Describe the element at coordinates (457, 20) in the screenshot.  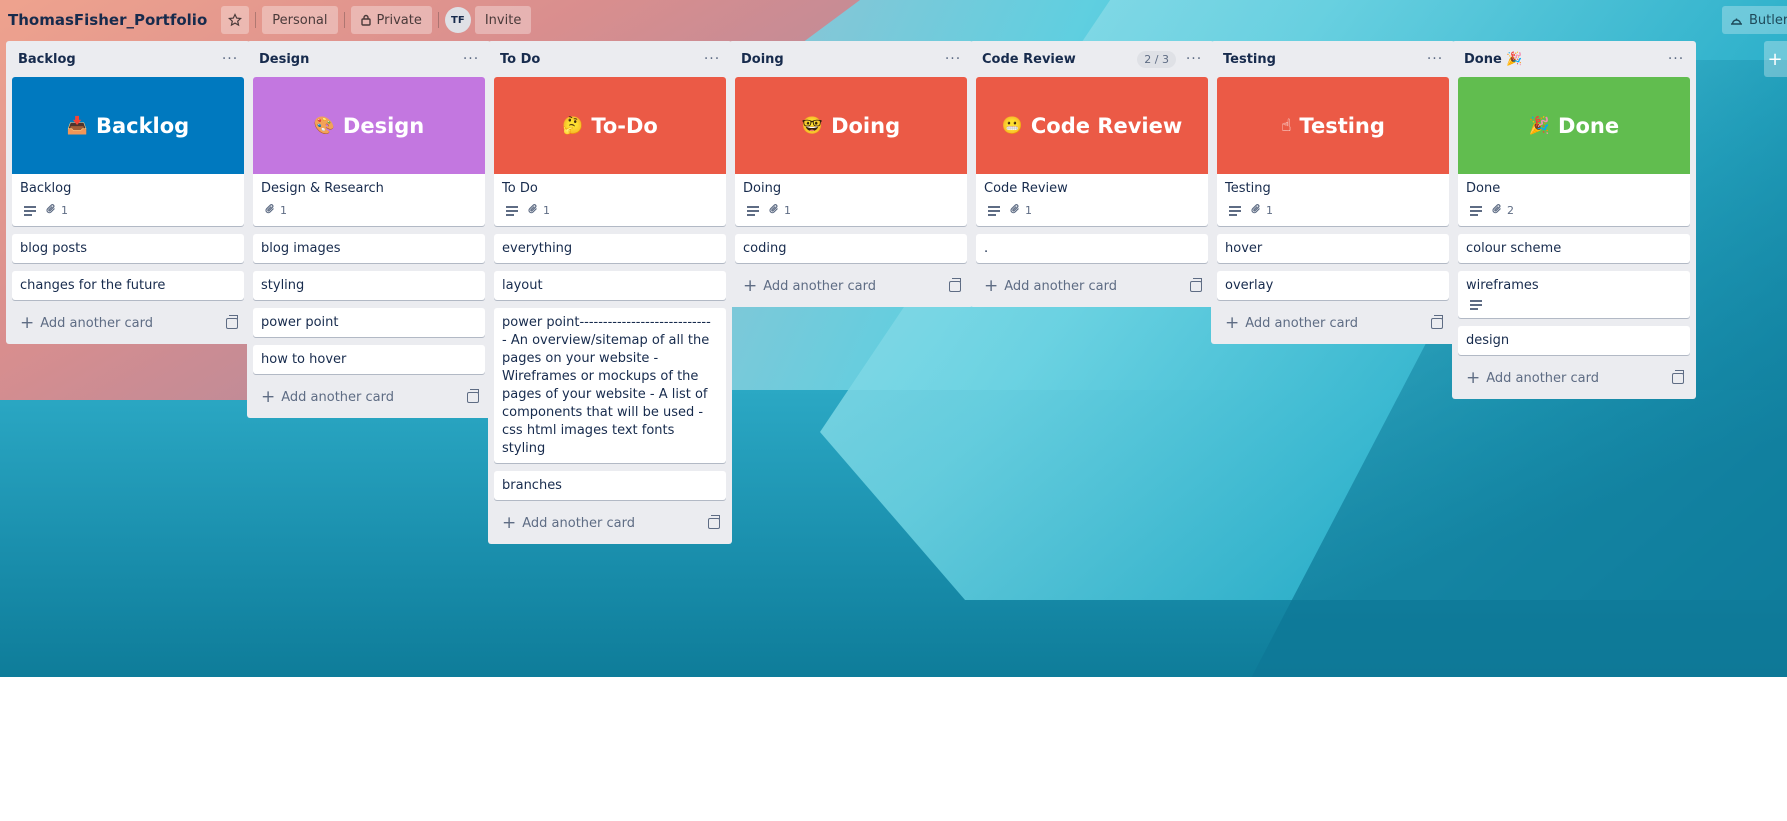
I see `avatar: TF` at that location.